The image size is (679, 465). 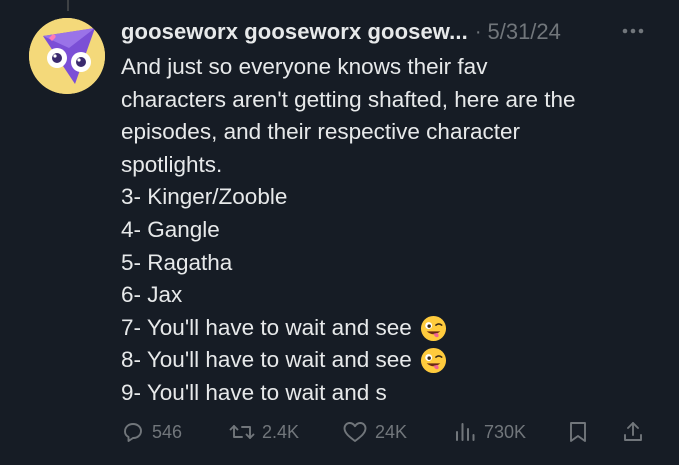 I want to click on like-icon, so click(x=355, y=432).